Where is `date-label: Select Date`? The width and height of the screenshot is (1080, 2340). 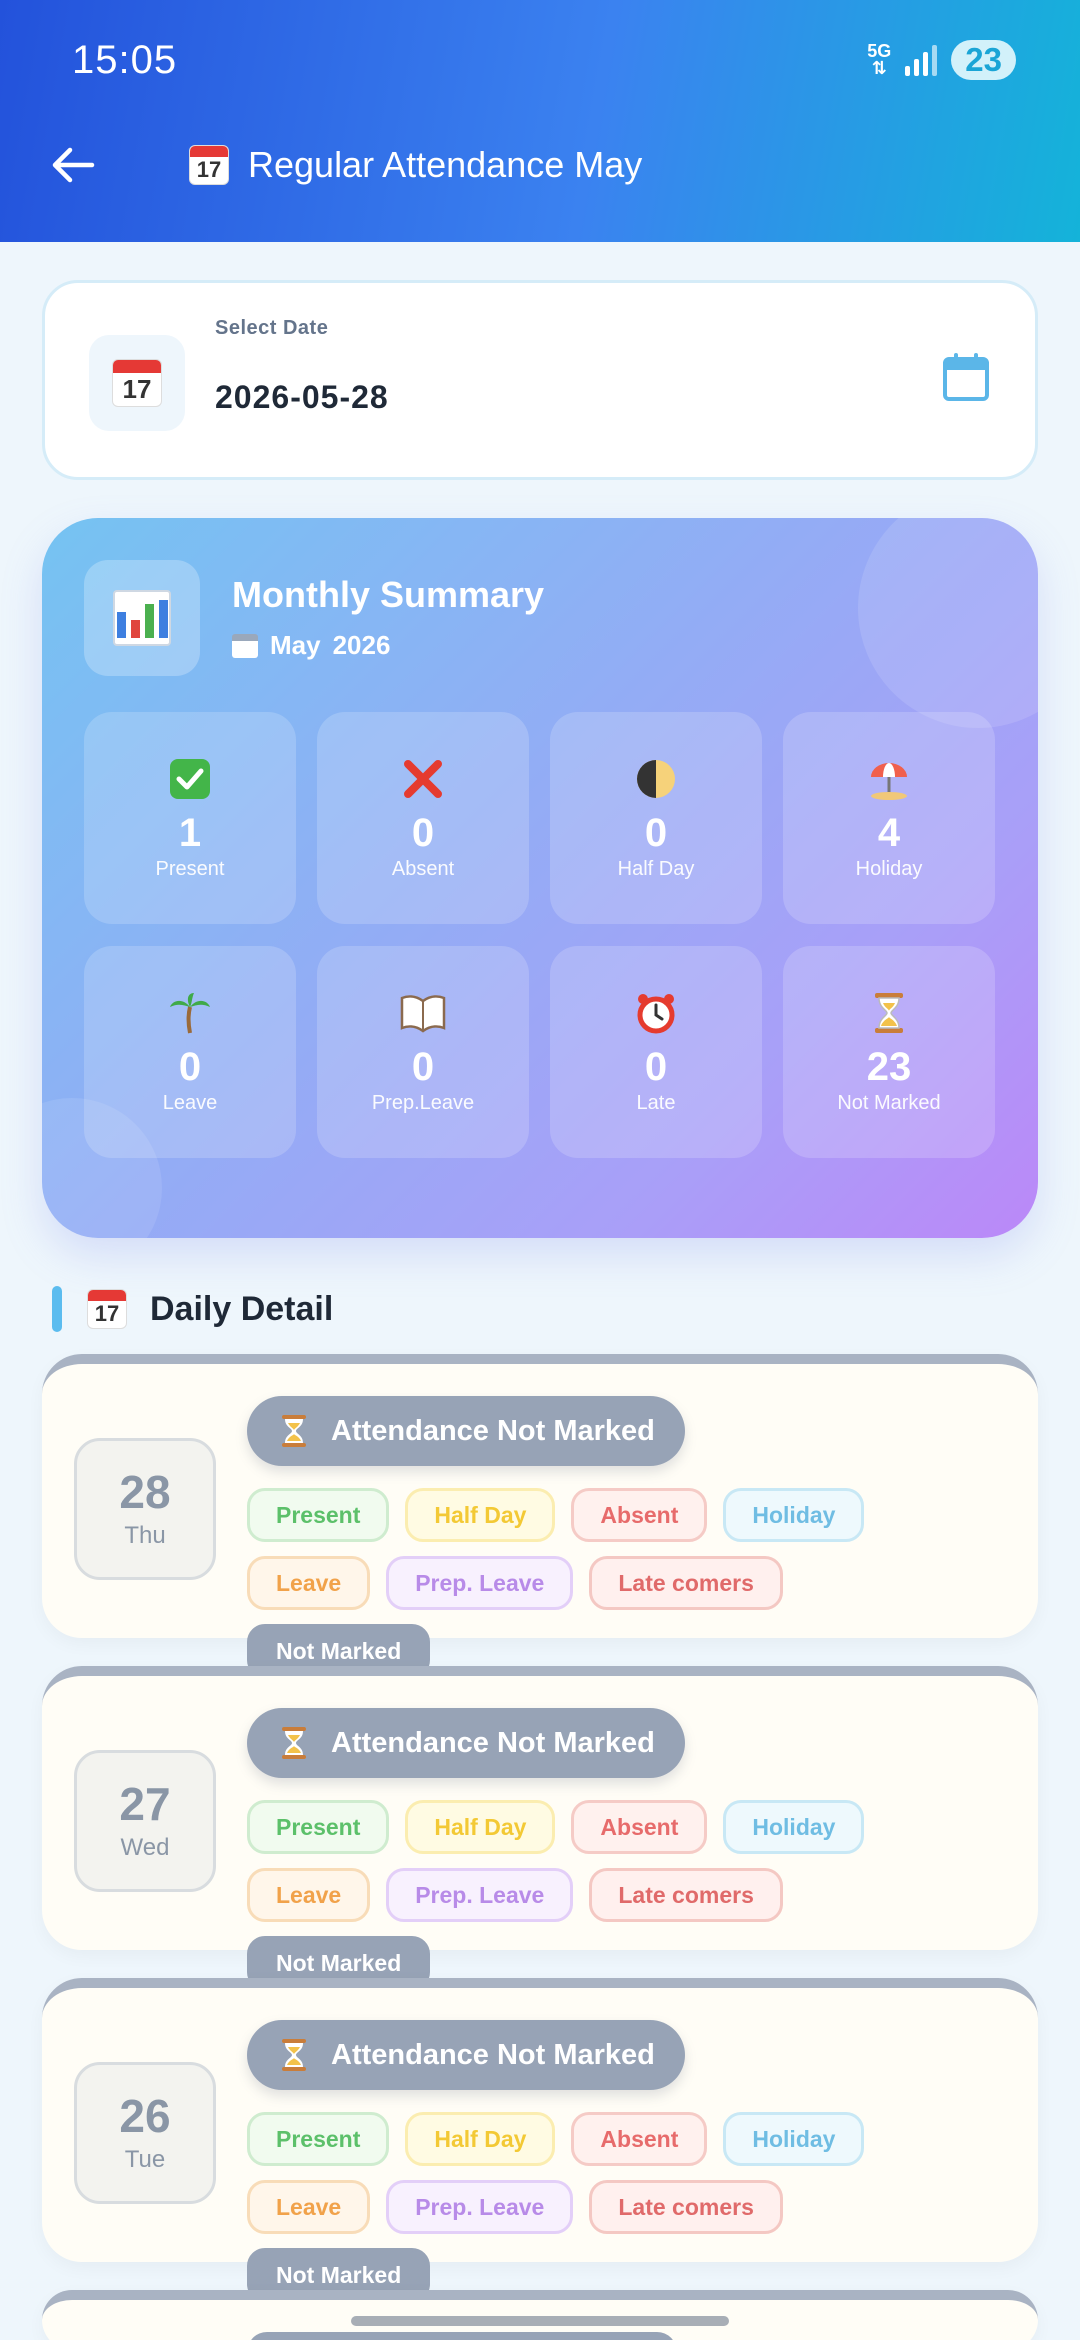
date-label: Select Date is located at coordinates (272, 328).